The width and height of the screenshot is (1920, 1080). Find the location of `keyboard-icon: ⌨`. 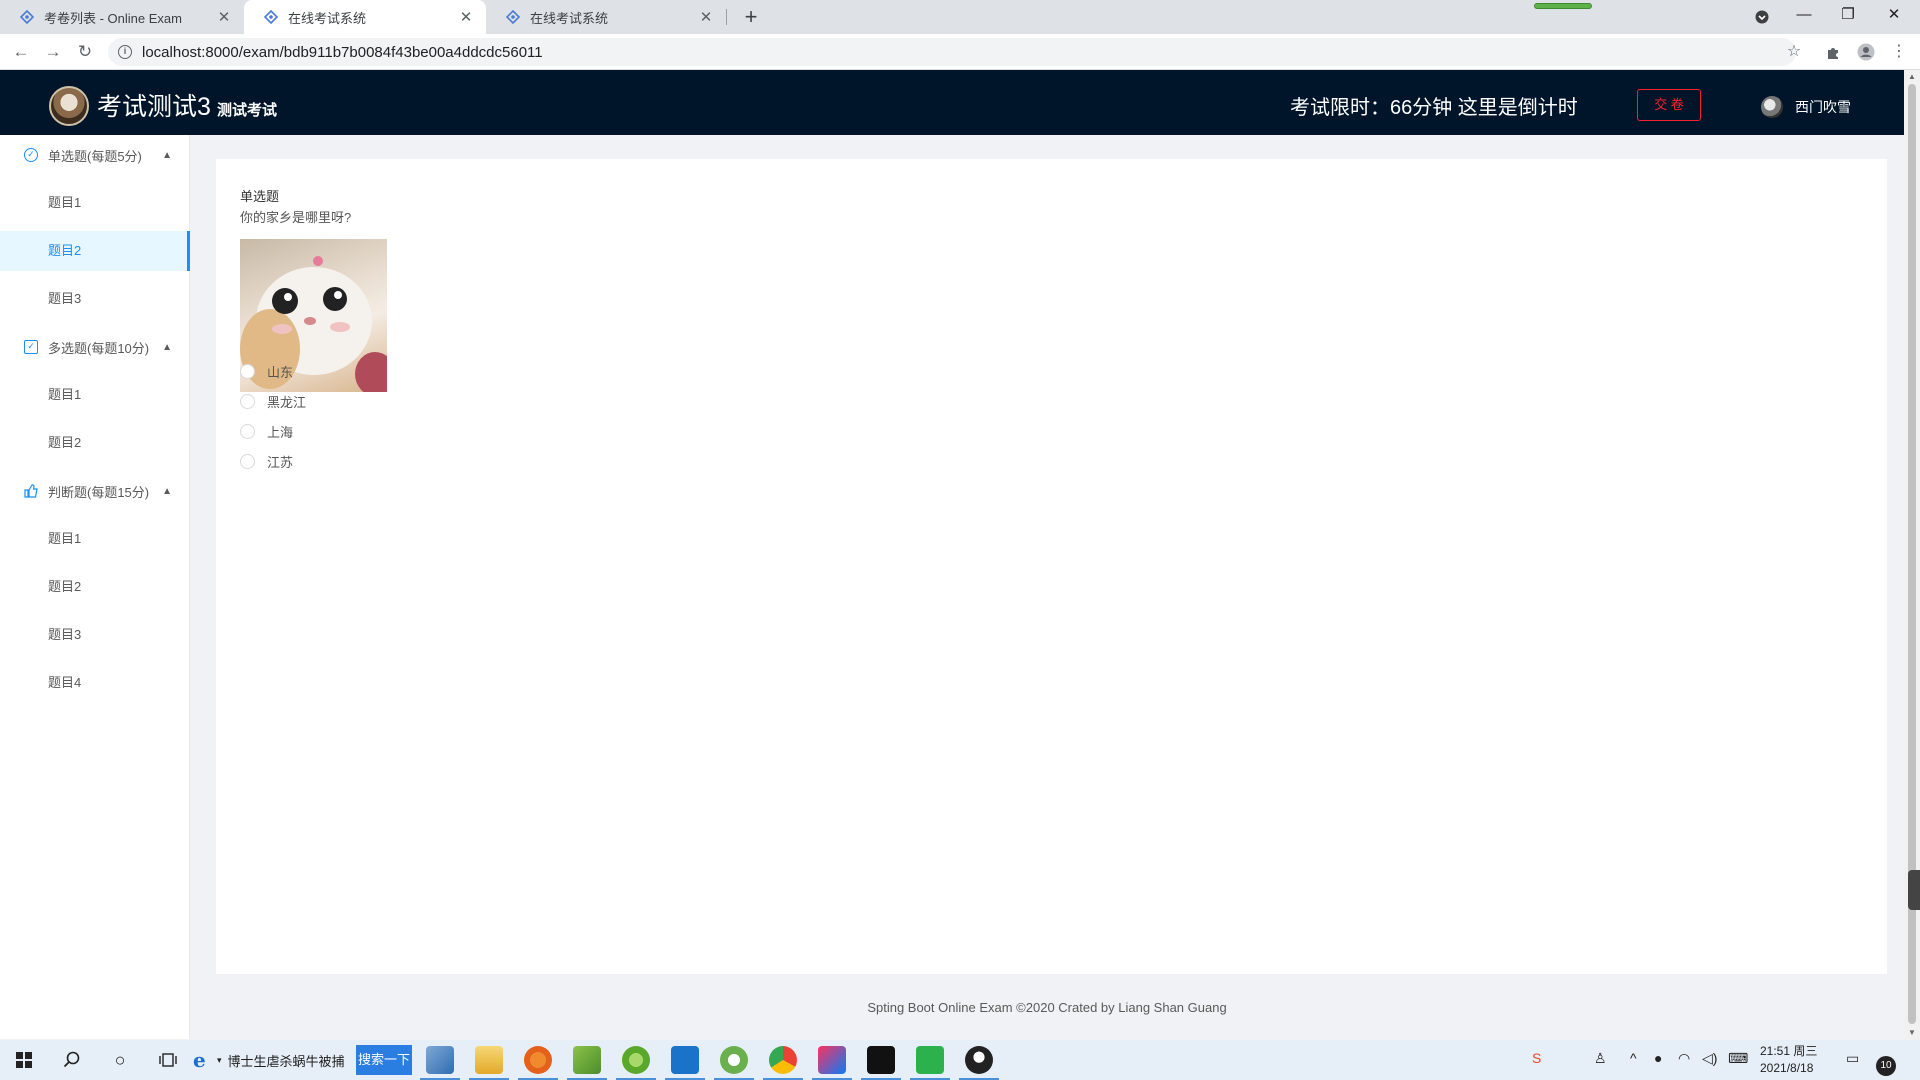

keyboard-icon: ⌨ is located at coordinates (1738, 1058).